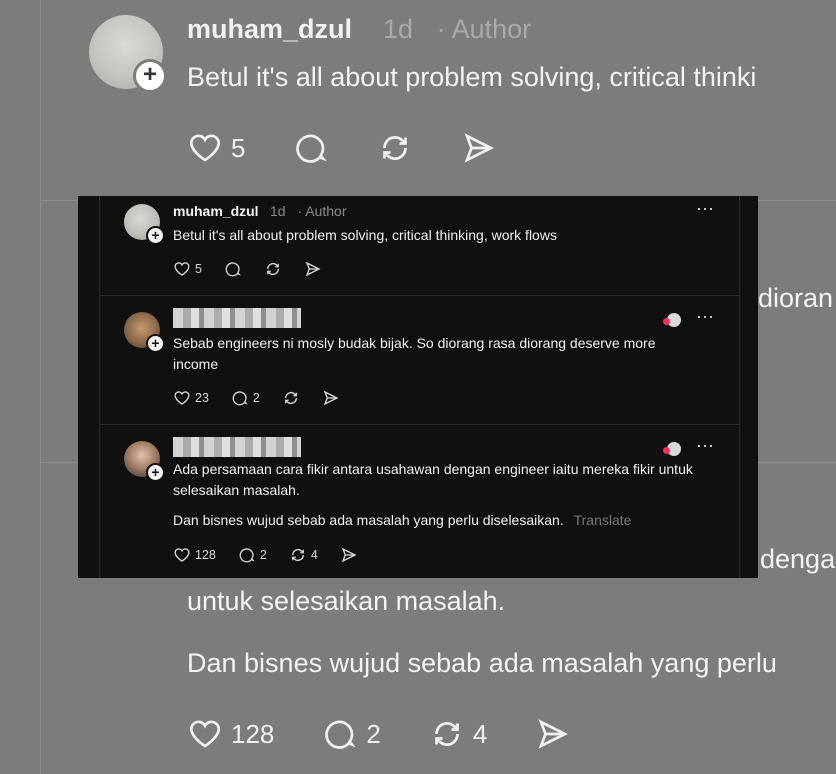 This screenshot has width=836, height=774. I want to click on like-button: 23, so click(191, 398).